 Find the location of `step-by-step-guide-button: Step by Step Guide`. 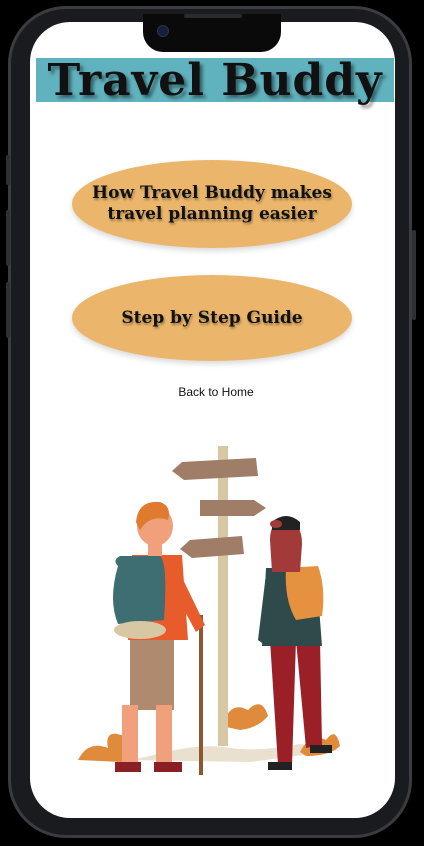

step-by-step-guide-button: Step by Step Guide is located at coordinates (212, 318).